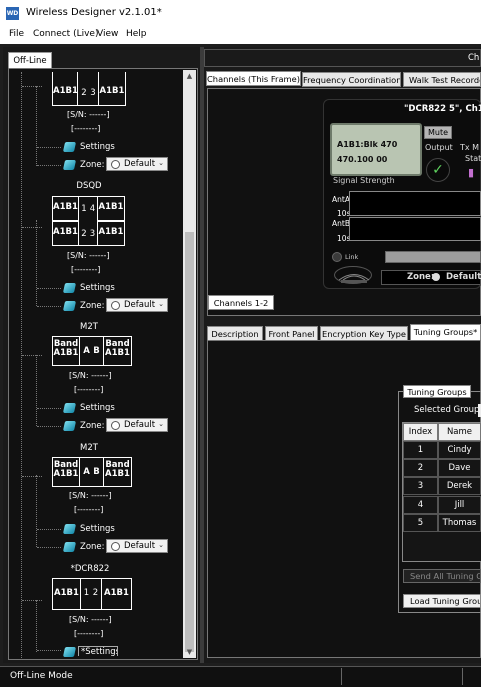  I want to click on device-title: DSQD, so click(89, 186).